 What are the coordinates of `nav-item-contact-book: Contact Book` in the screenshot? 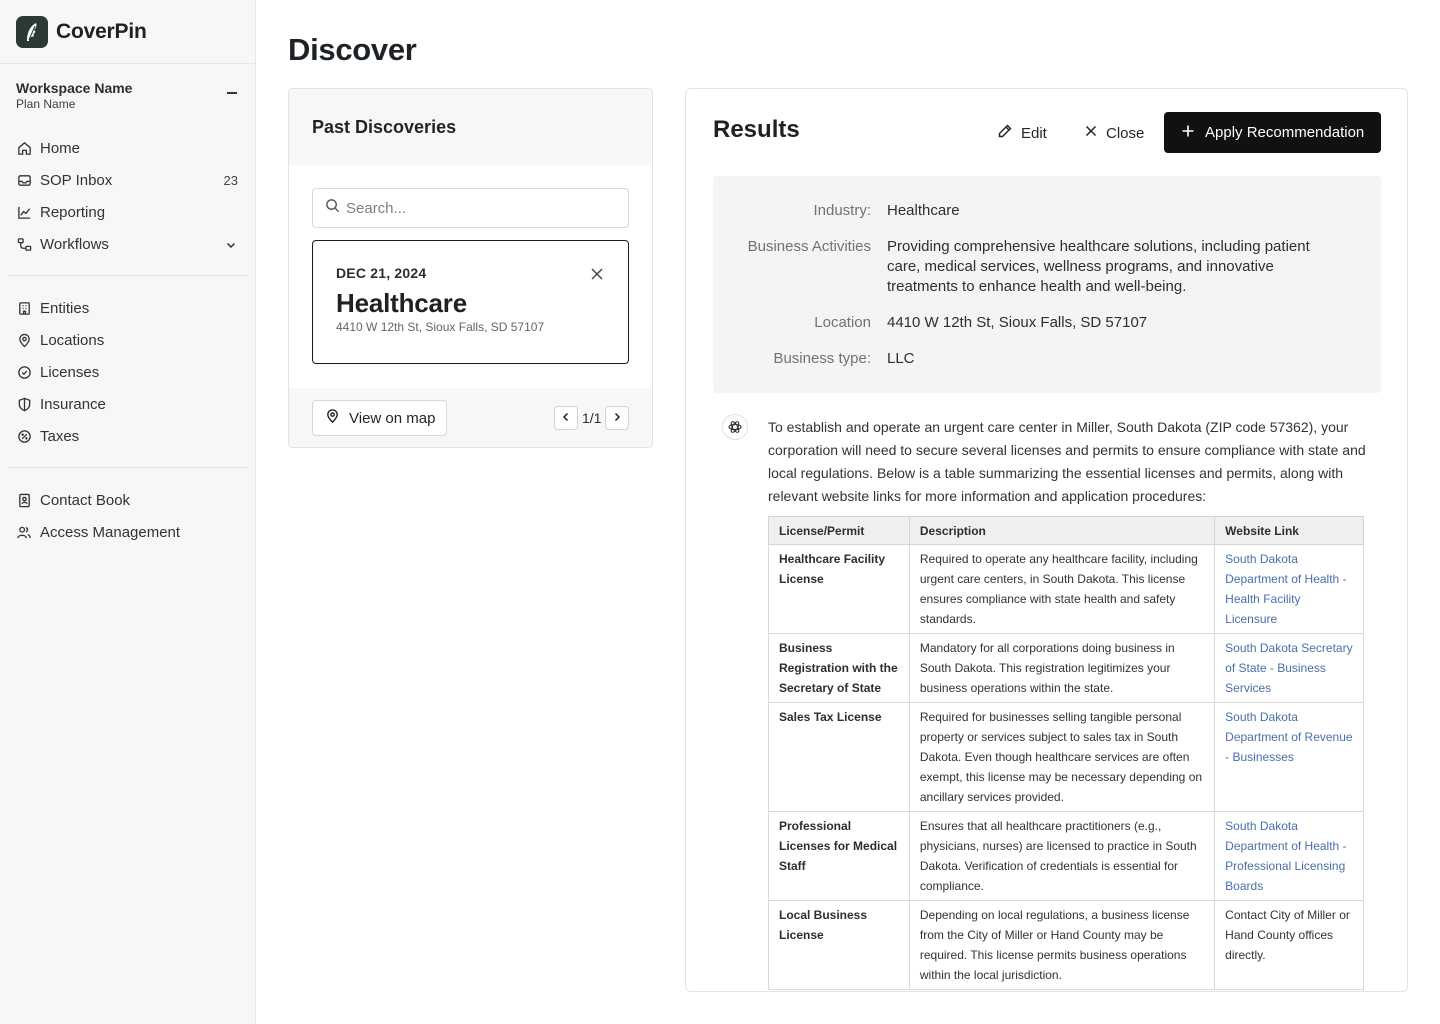 It's located at (127, 500).